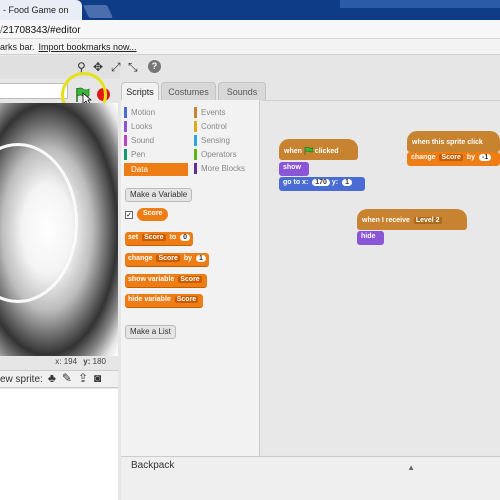  What do you see at coordinates (133, 237) in the screenshot?
I see `block-text: set` at bounding box center [133, 237].